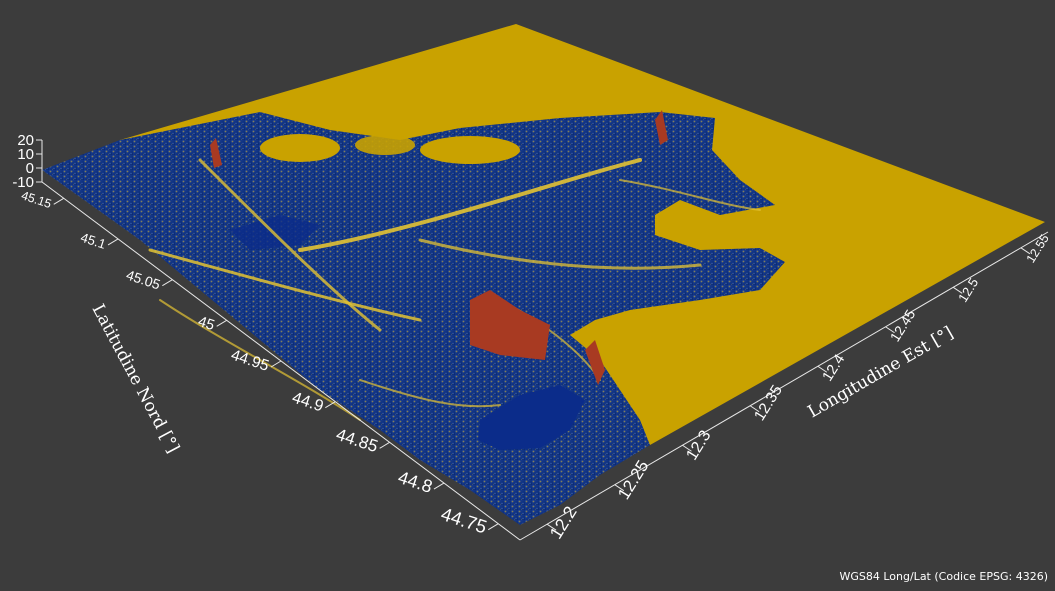 Image resolution: width=1055 pixels, height=591 pixels. Describe the element at coordinates (308, 402) in the screenshot. I see `y-tick-label: 44.9` at that location.